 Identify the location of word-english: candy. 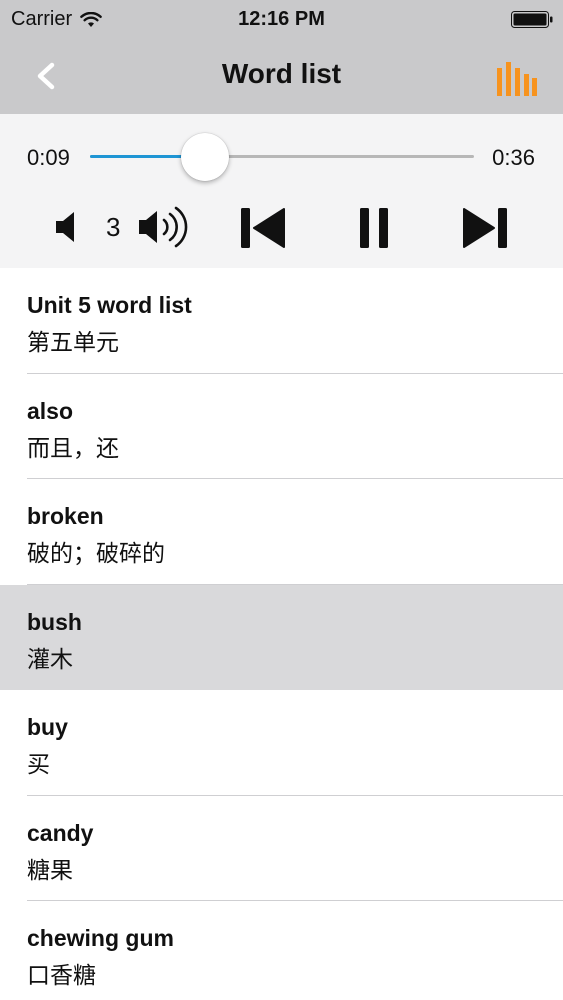
(60, 832).